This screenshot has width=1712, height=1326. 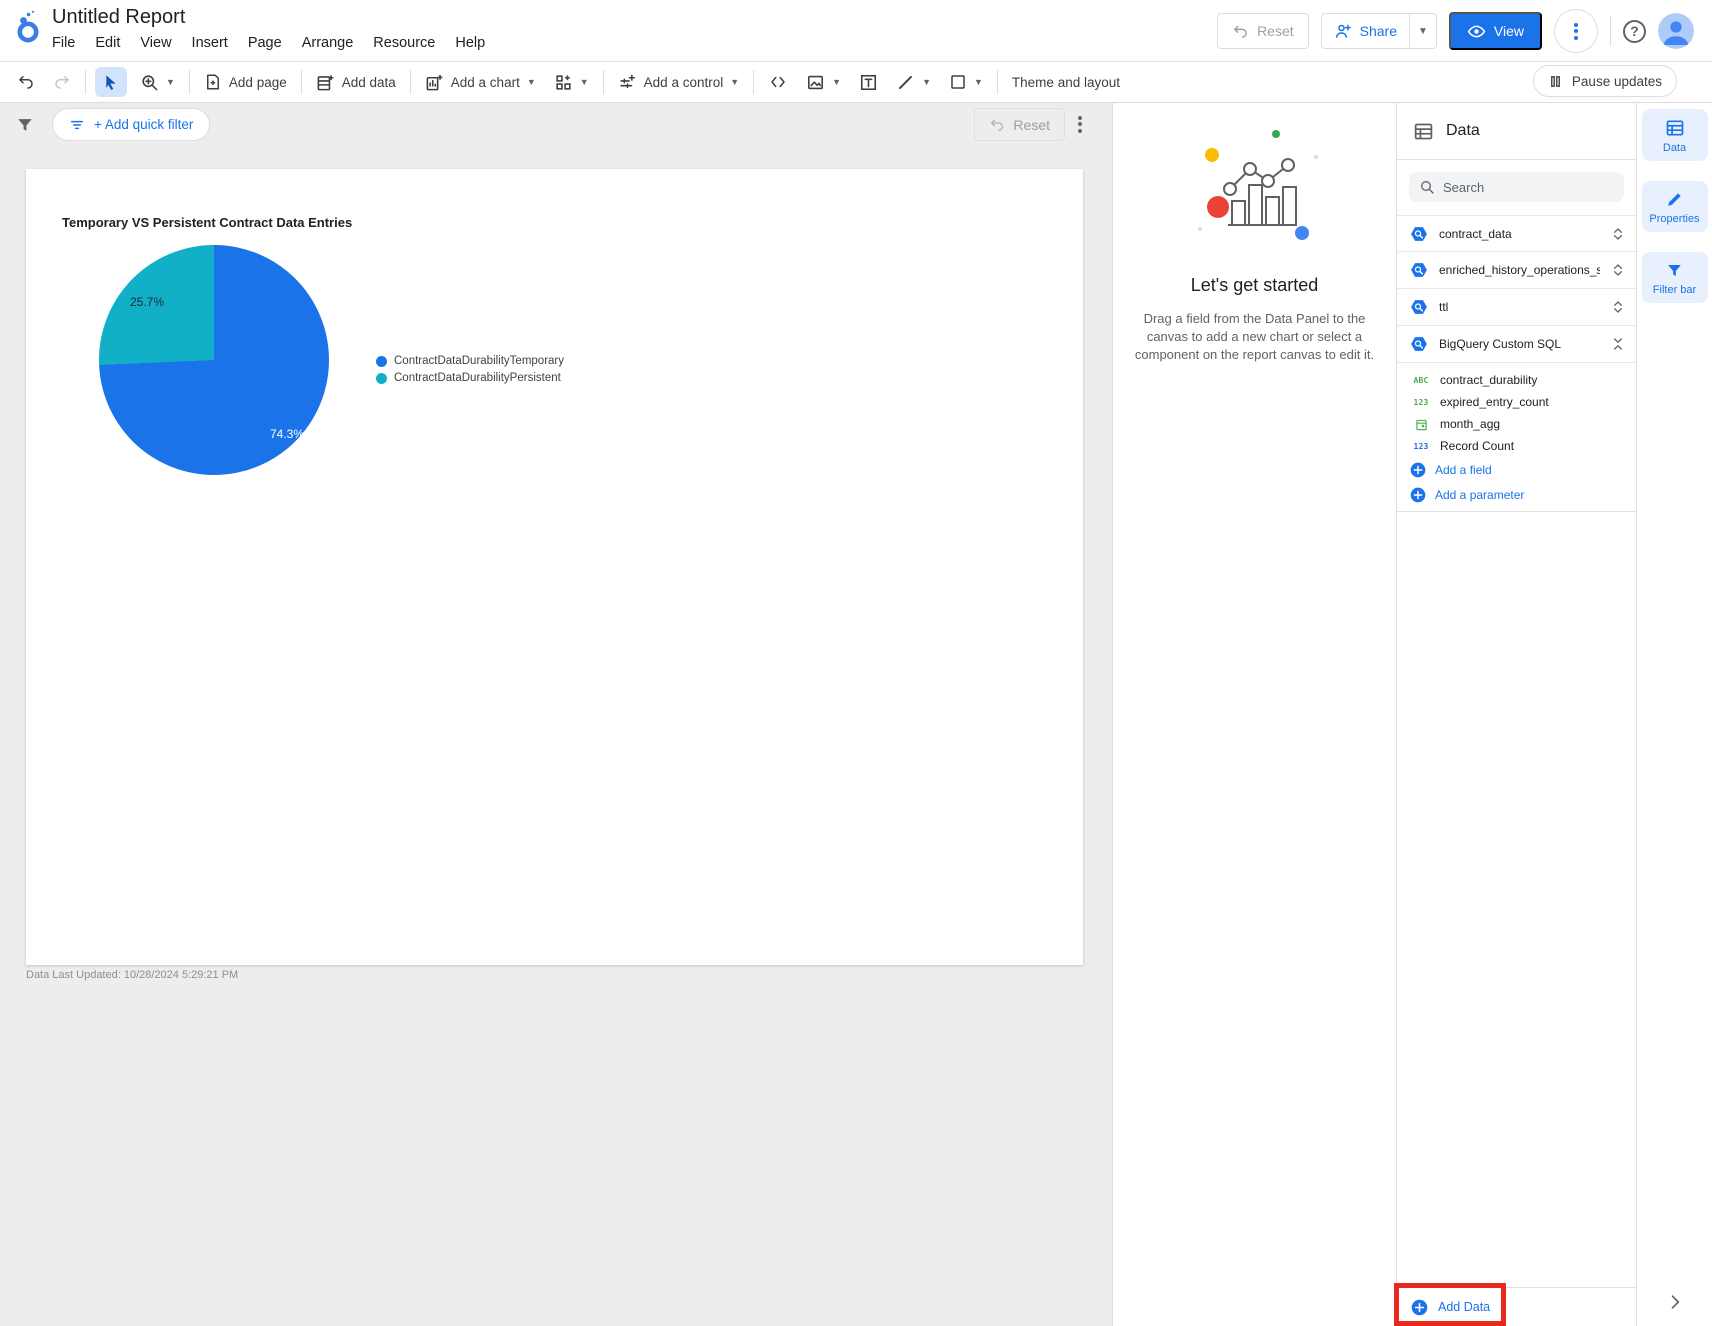 What do you see at coordinates (325, 82) in the screenshot?
I see `add-data-icon` at bounding box center [325, 82].